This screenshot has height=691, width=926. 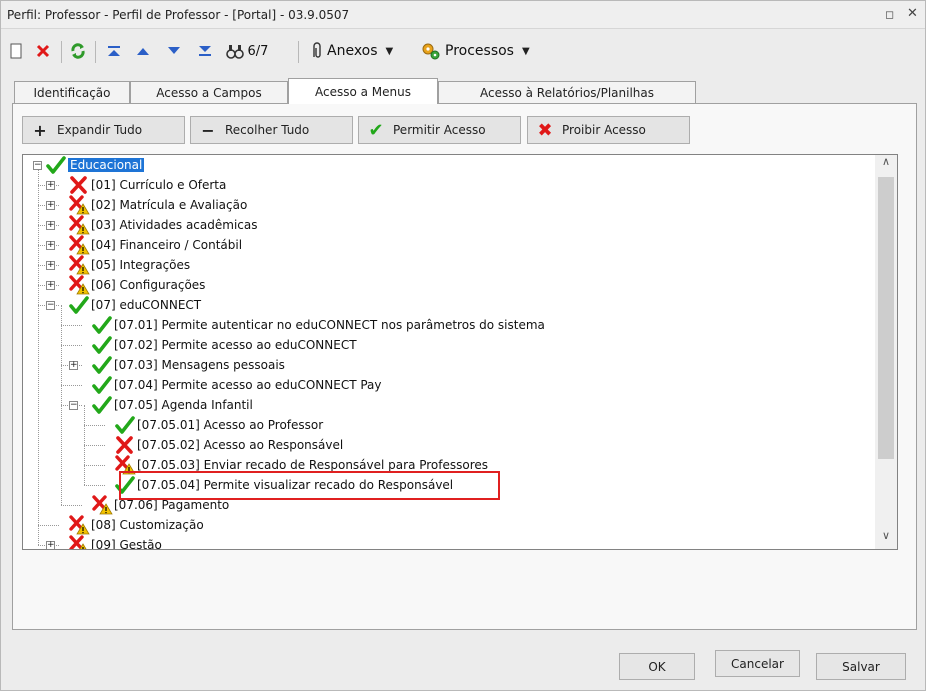 What do you see at coordinates (146, 305) in the screenshot?
I see `tree-node-label: [07] eduCONNECT` at bounding box center [146, 305].